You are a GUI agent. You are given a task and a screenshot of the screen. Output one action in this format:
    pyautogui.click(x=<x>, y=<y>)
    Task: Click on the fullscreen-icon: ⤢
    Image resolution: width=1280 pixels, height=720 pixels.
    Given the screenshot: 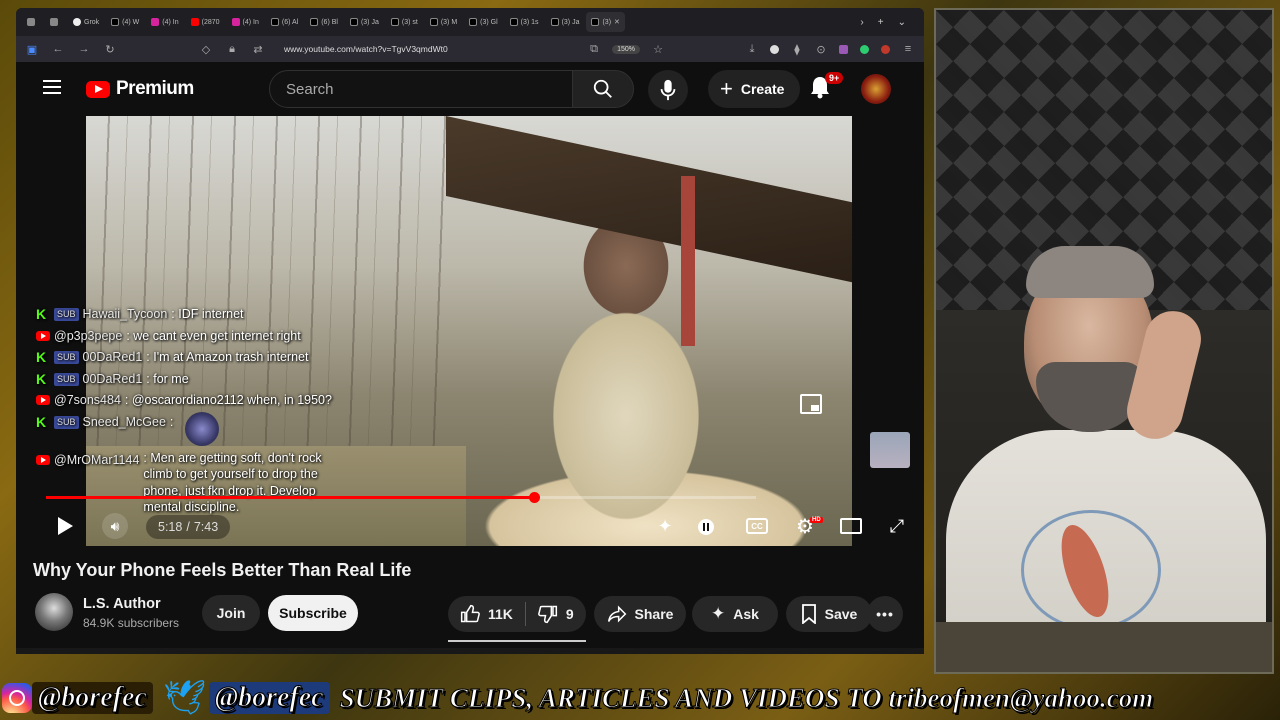 What is the action you would take?
    pyautogui.click(x=897, y=526)
    